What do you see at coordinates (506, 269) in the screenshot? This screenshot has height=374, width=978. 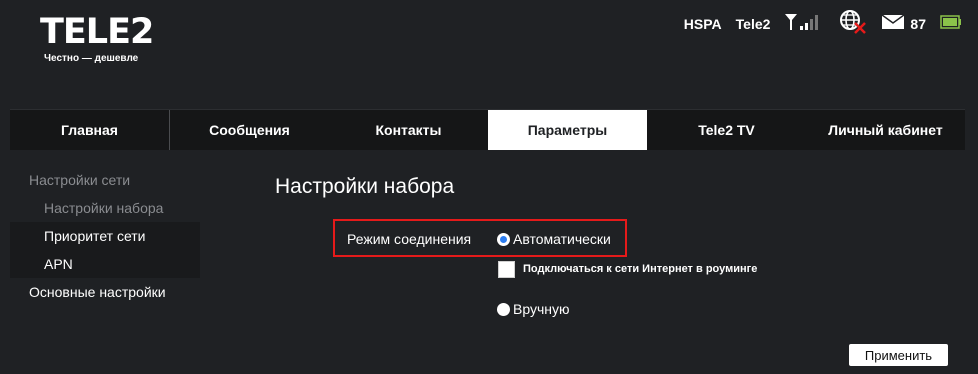 I see `roaming-checkbox` at bounding box center [506, 269].